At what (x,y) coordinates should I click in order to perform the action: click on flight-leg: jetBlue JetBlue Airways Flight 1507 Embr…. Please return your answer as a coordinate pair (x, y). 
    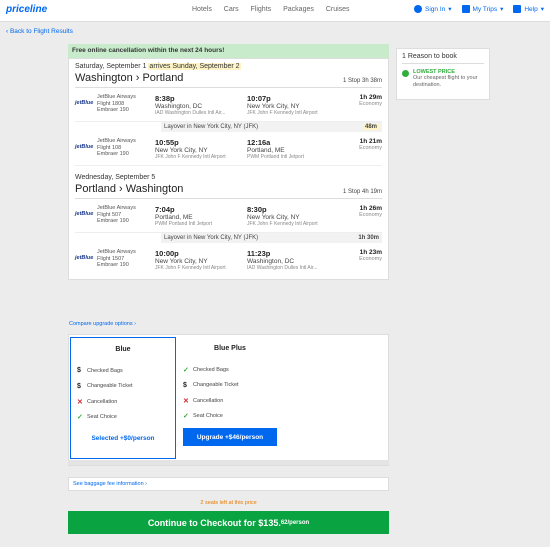
    Looking at the image, I should click on (228, 260).